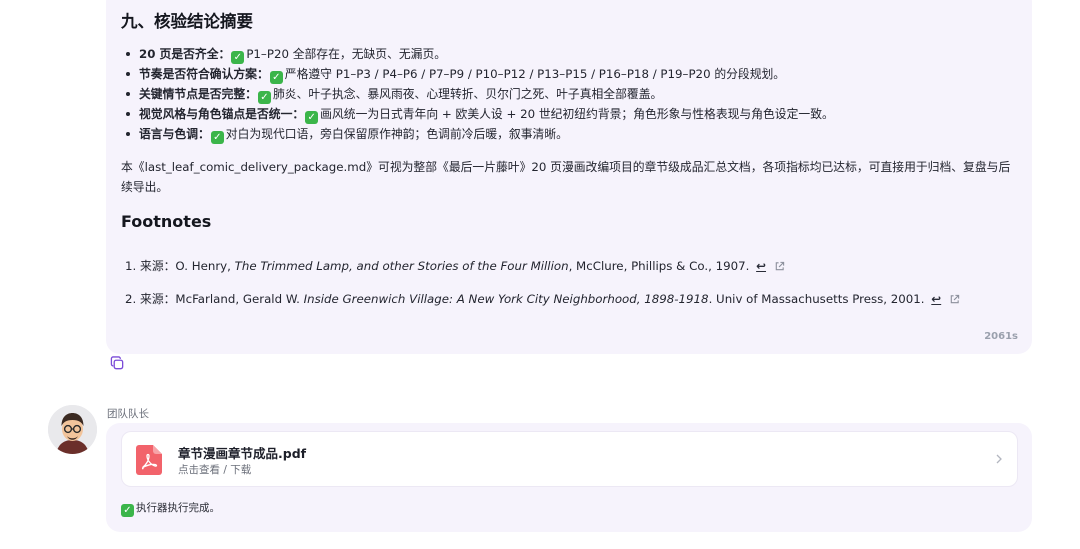  Describe the element at coordinates (117, 363) in the screenshot. I see `copy-icon` at that location.